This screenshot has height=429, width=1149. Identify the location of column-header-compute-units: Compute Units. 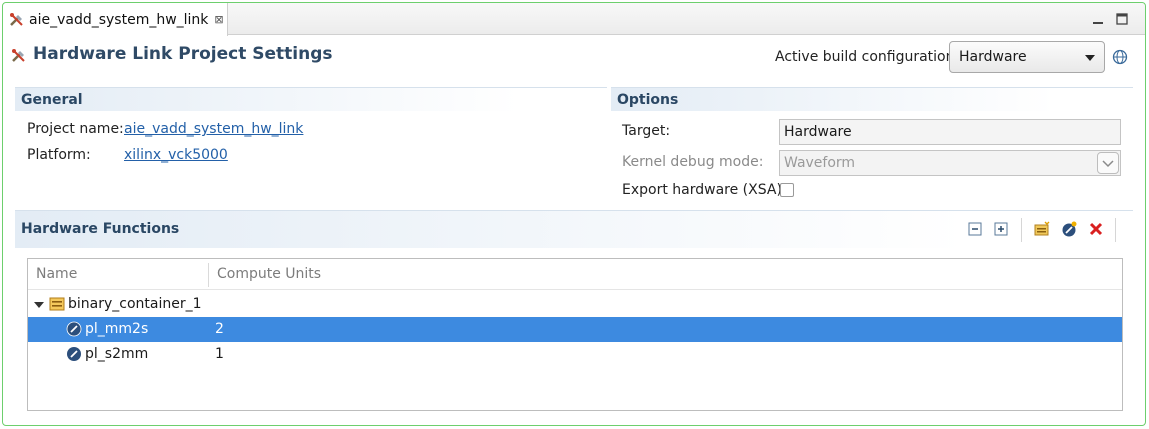
(359, 274).